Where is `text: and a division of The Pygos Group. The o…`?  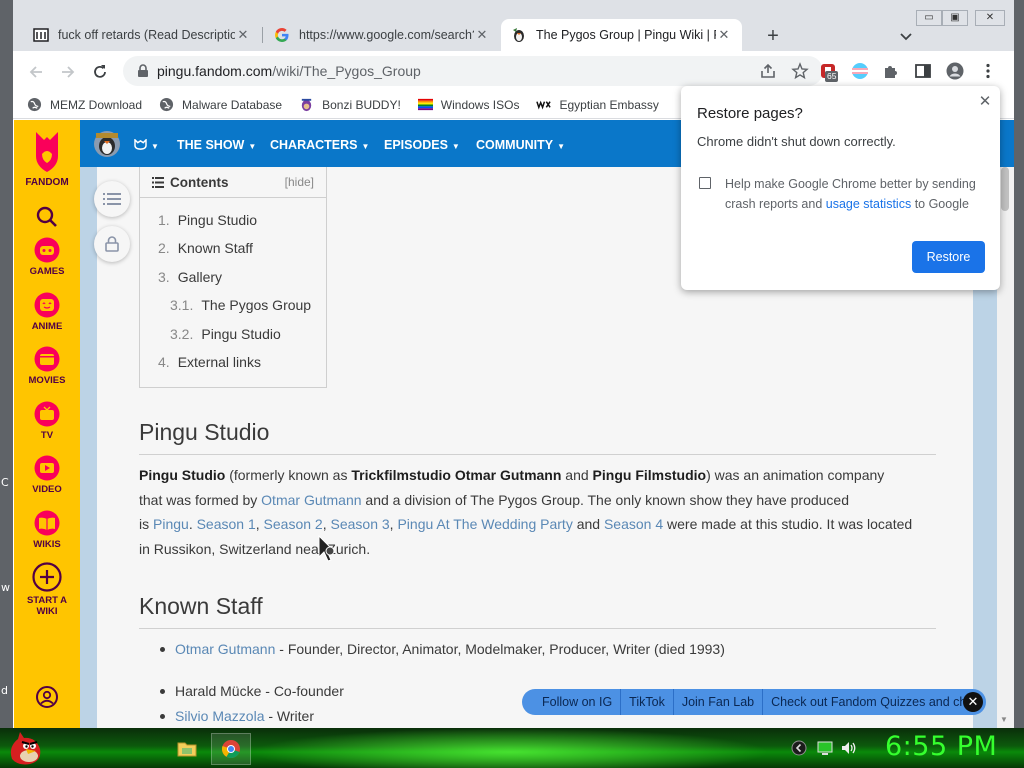 text: and a division of The Pygos Group. The o… is located at coordinates (605, 499).